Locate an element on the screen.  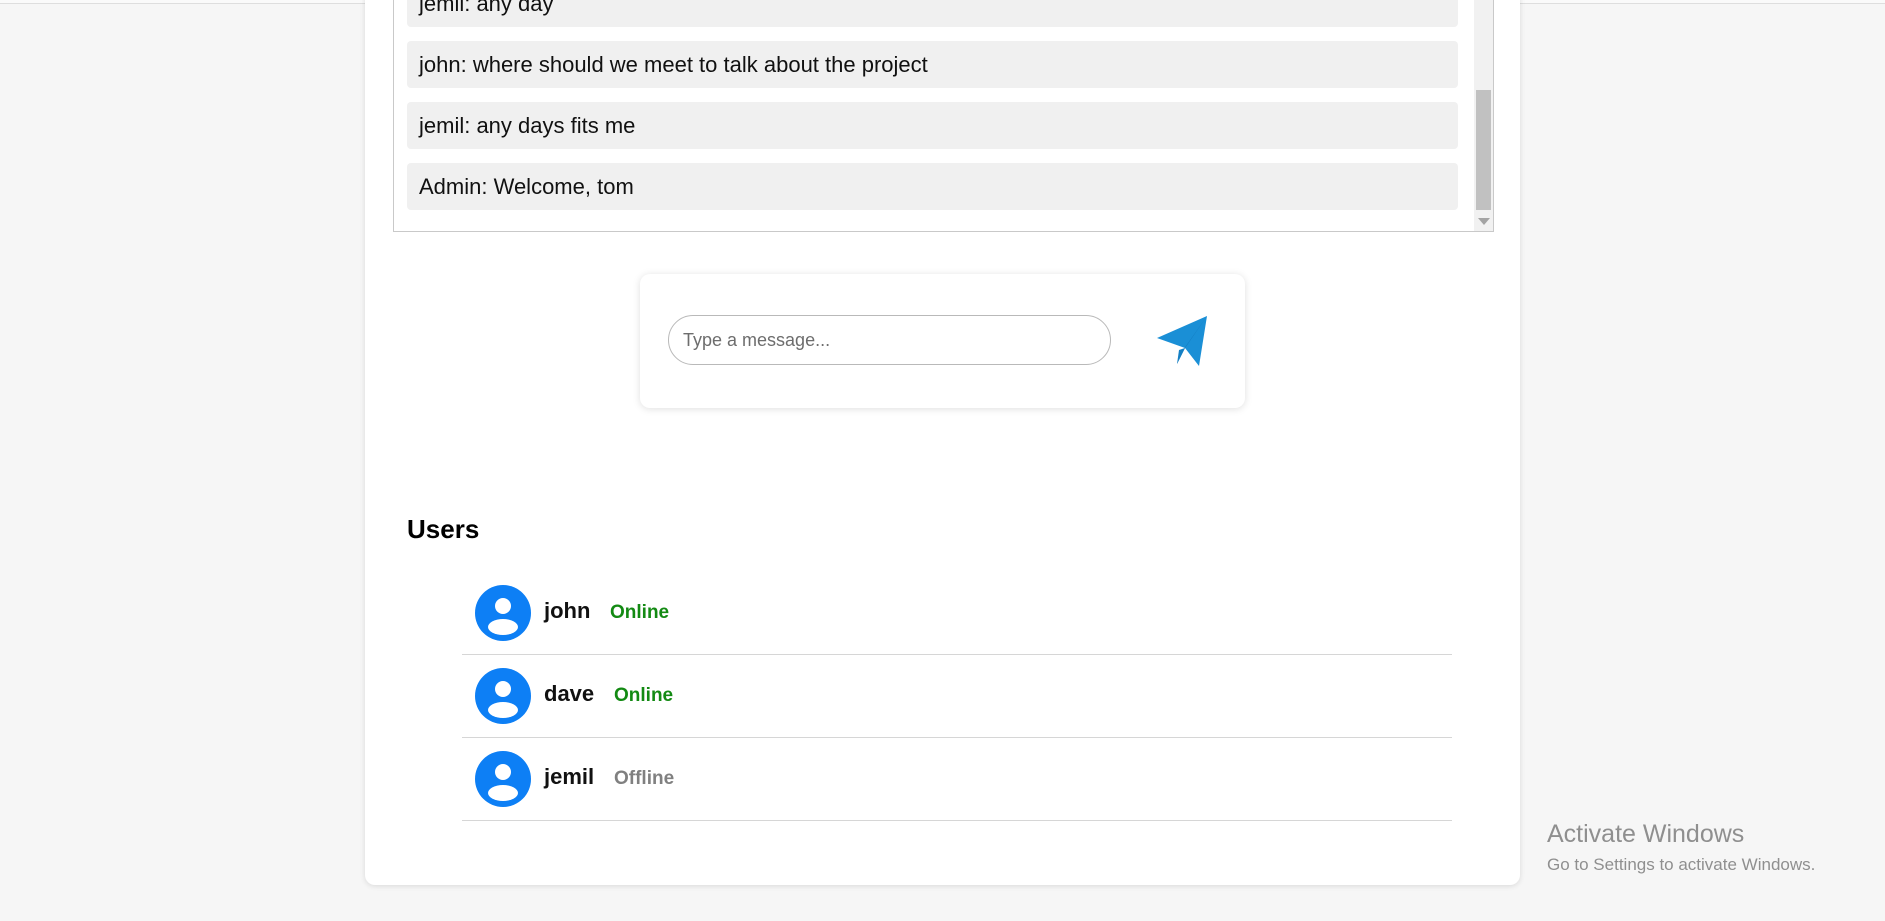
message-item: jemil: any days fits me is located at coordinates (932, 125).